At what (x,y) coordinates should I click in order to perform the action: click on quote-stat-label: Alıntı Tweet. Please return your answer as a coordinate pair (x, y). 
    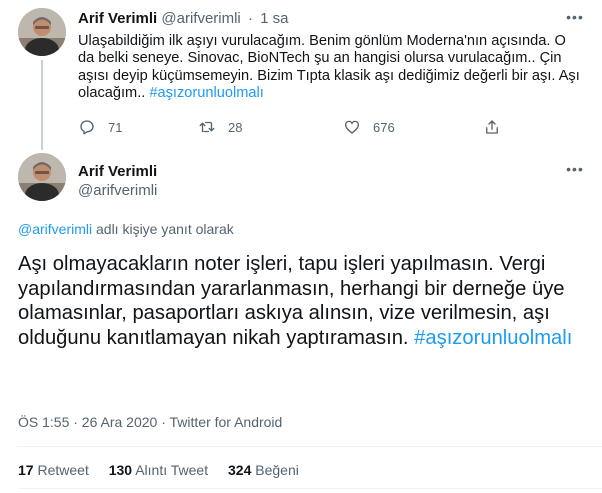
    Looking at the image, I should click on (172, 470).